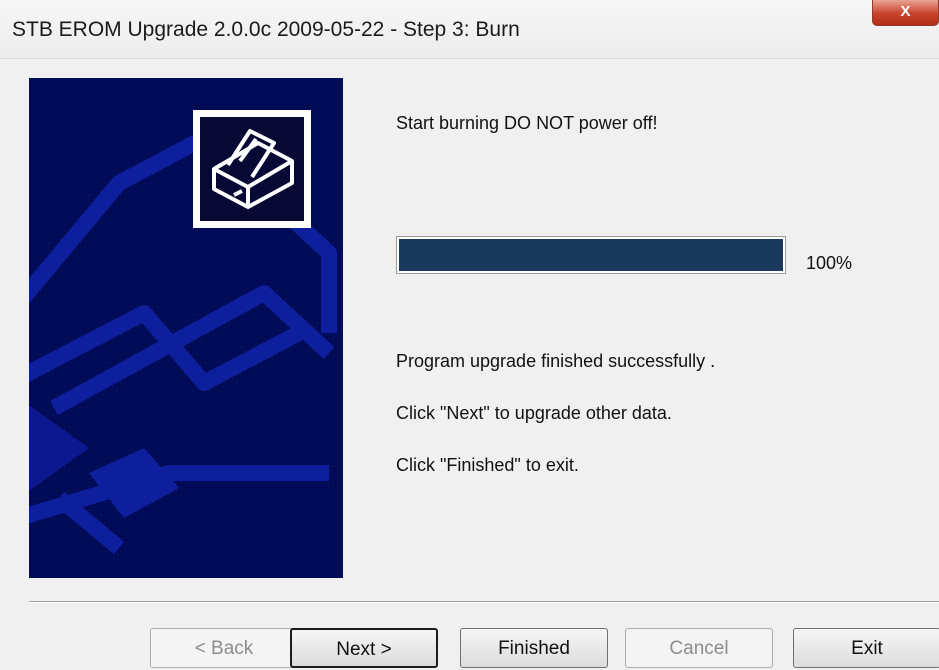 The width and height of the screenshot is (939, 670). Describe the element at coordinates (534, 648) in the screenshot. I see `finished-button: Finished` at that location.